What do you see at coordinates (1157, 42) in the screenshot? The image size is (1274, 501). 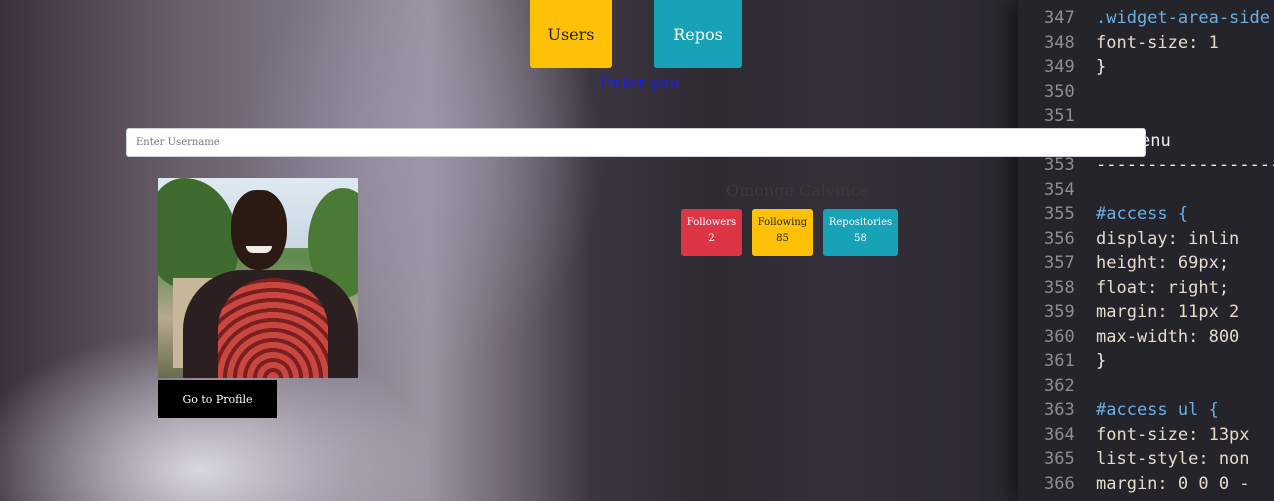 I see `code-line-text: font-size: 1` at bounding box center [1157, 42].